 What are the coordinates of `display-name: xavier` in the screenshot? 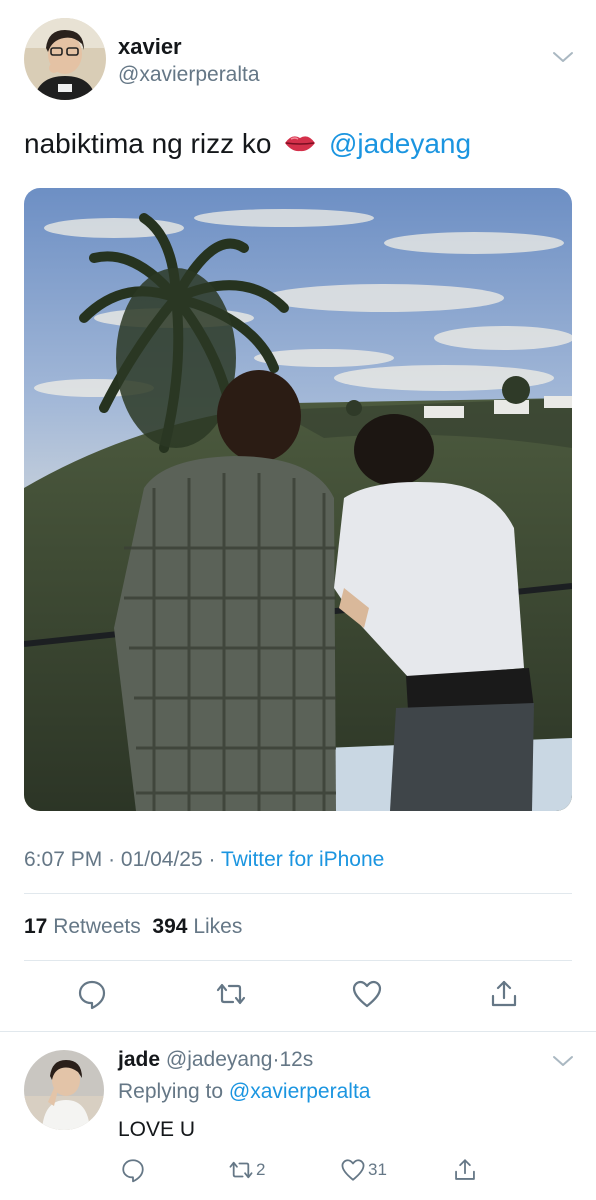 It's located at (150, 47).